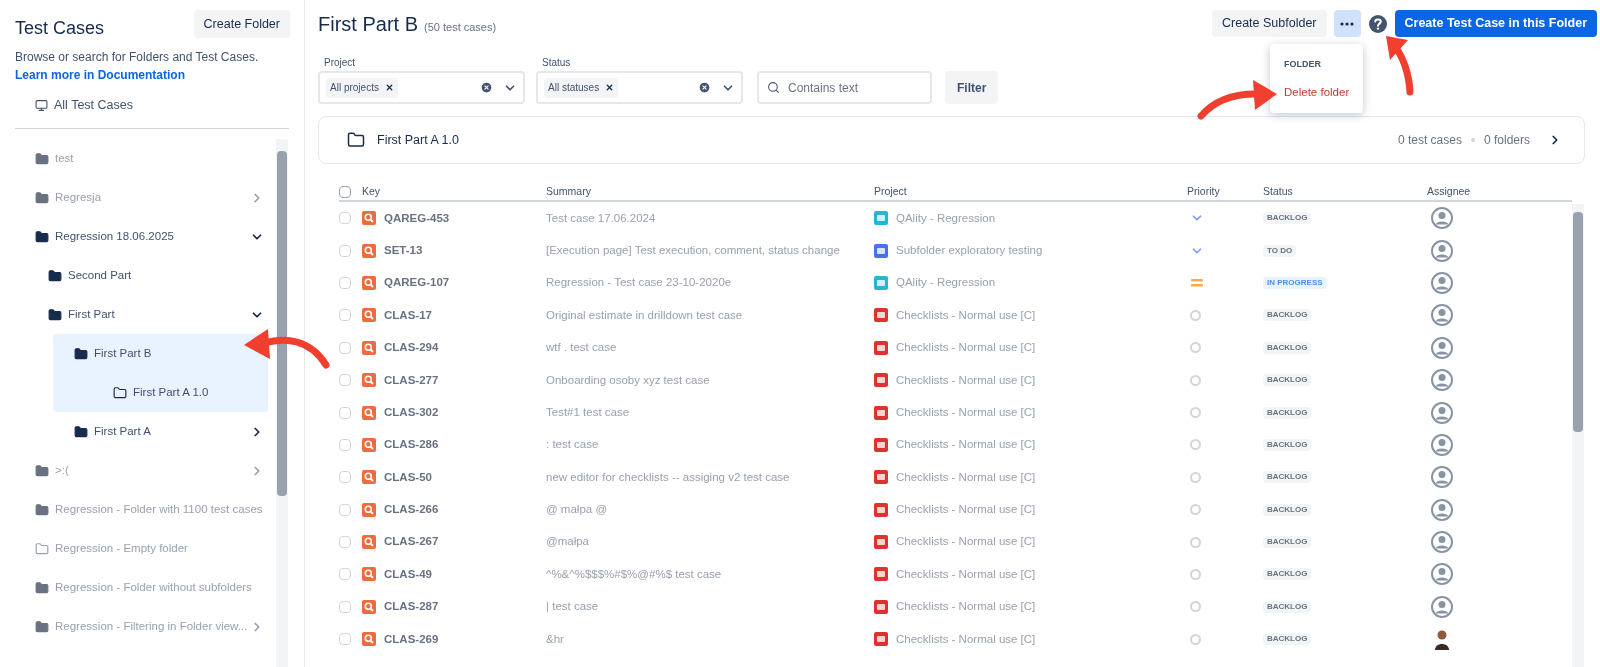 This screenshot has width=1600, height=667. I want to click on folder-name: Regression - Folder with 1100 test cases, so click(159, 509).